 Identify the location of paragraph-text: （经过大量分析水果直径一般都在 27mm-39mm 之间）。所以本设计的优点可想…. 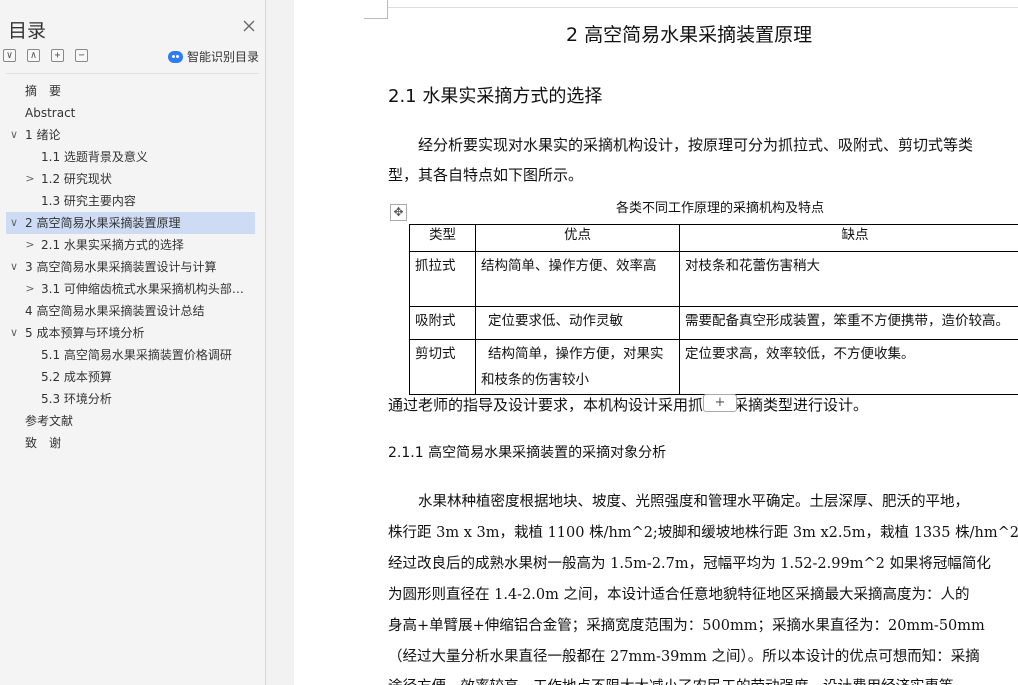
(684, 657).